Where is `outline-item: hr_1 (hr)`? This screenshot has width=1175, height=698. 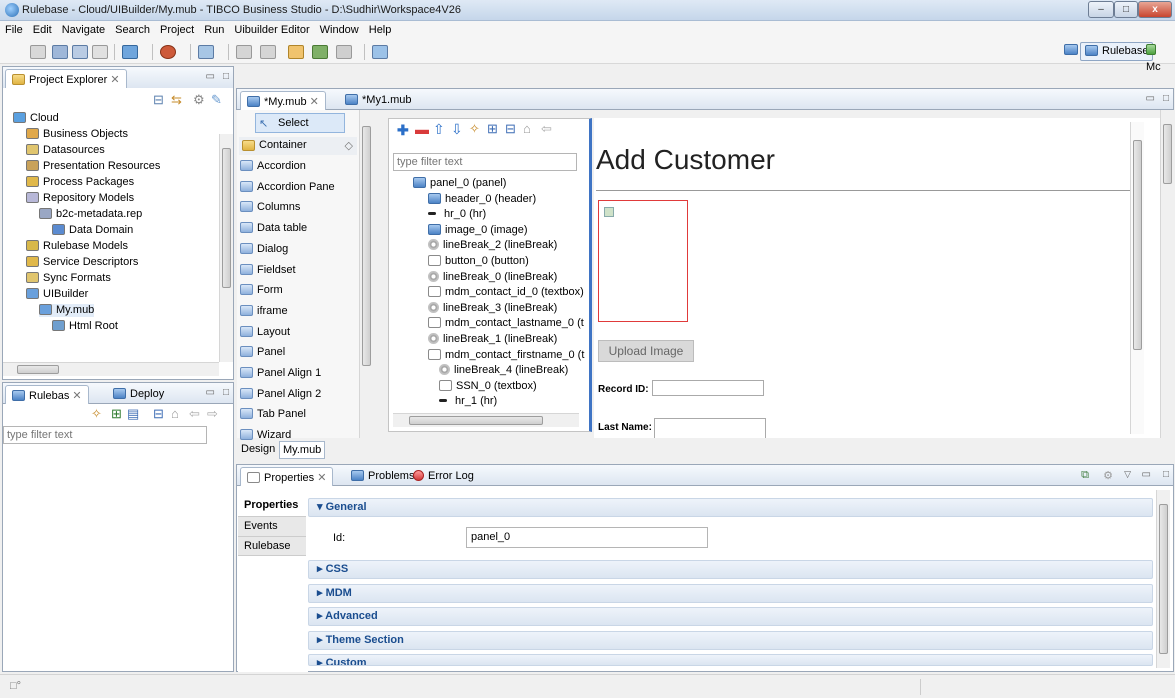 outline-item: hr_1 (hr) is located at coordinates (468, 401).